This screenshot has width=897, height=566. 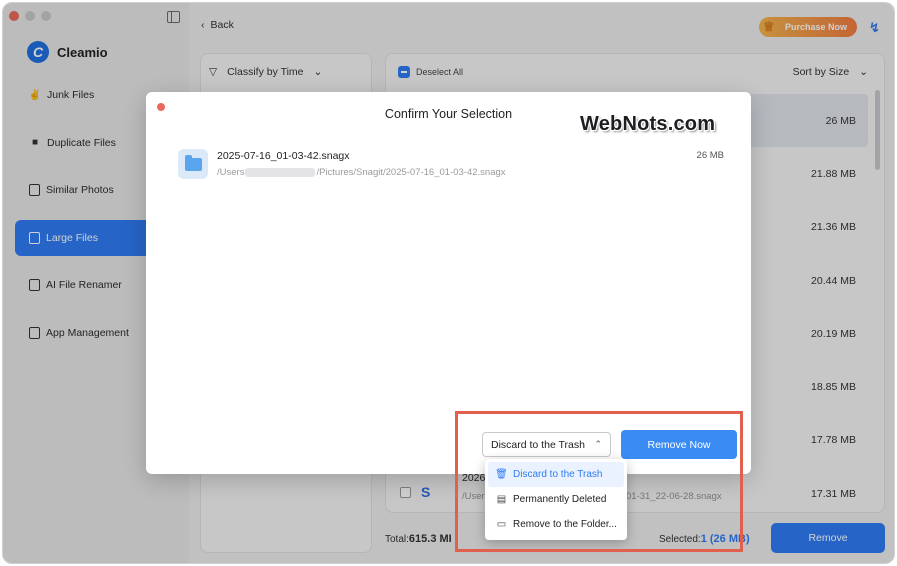 I want to click on file-size: 26 MB, so click(x=710, y=155).